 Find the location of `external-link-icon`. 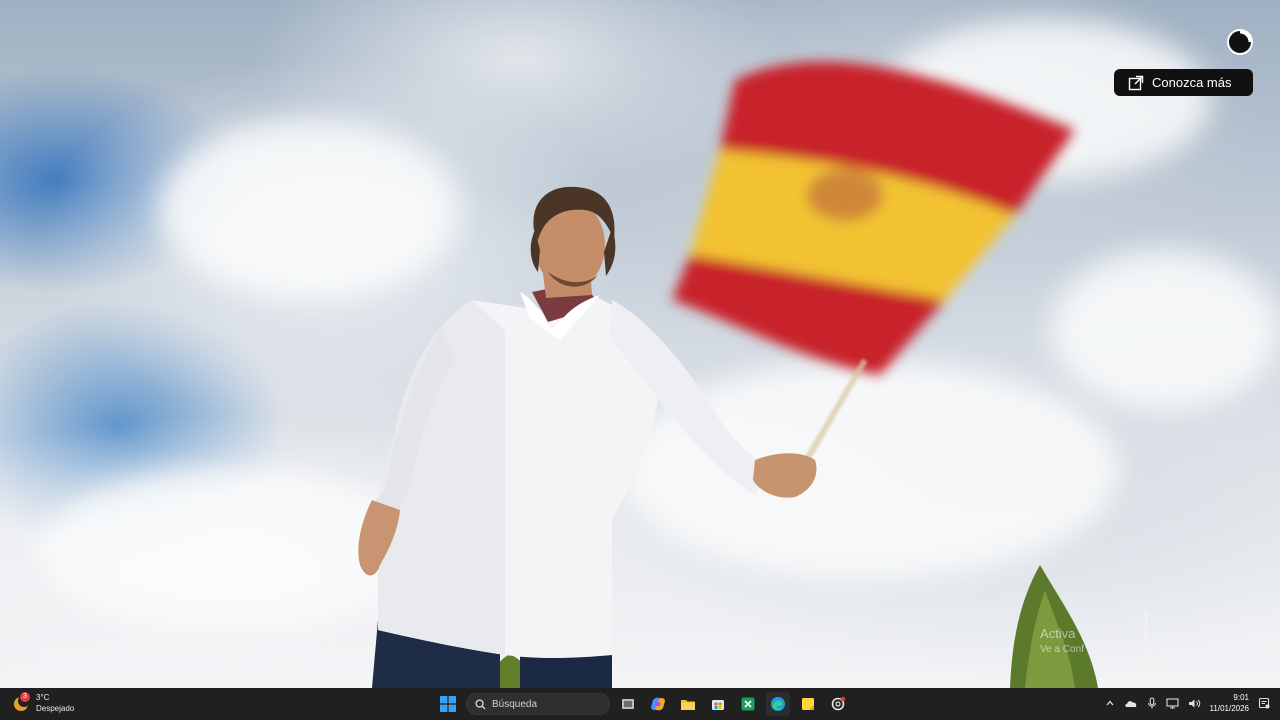

external-link-icon is located at coordinates (1136, 83).